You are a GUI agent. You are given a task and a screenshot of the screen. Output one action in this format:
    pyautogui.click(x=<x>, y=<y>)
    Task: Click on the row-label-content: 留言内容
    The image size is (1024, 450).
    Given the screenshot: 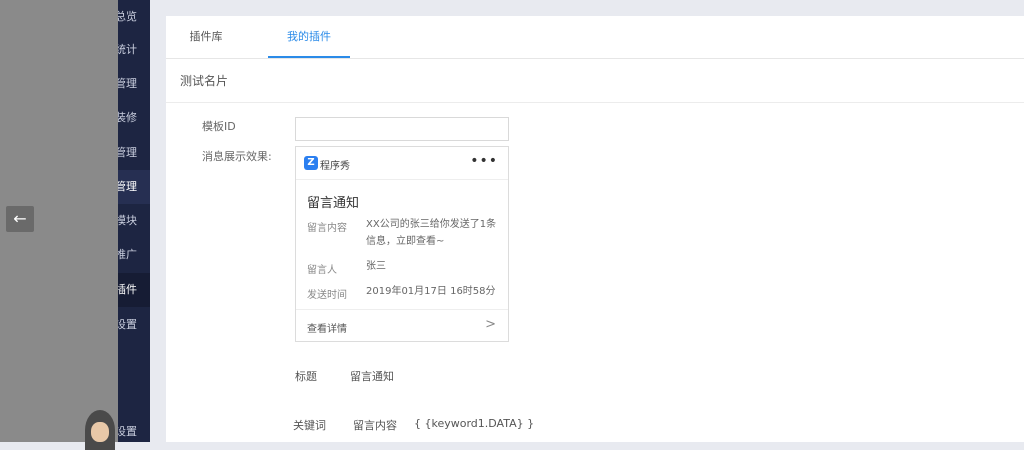 What is the action you would take?
    pyautogui.click(x=327, y=228)
    